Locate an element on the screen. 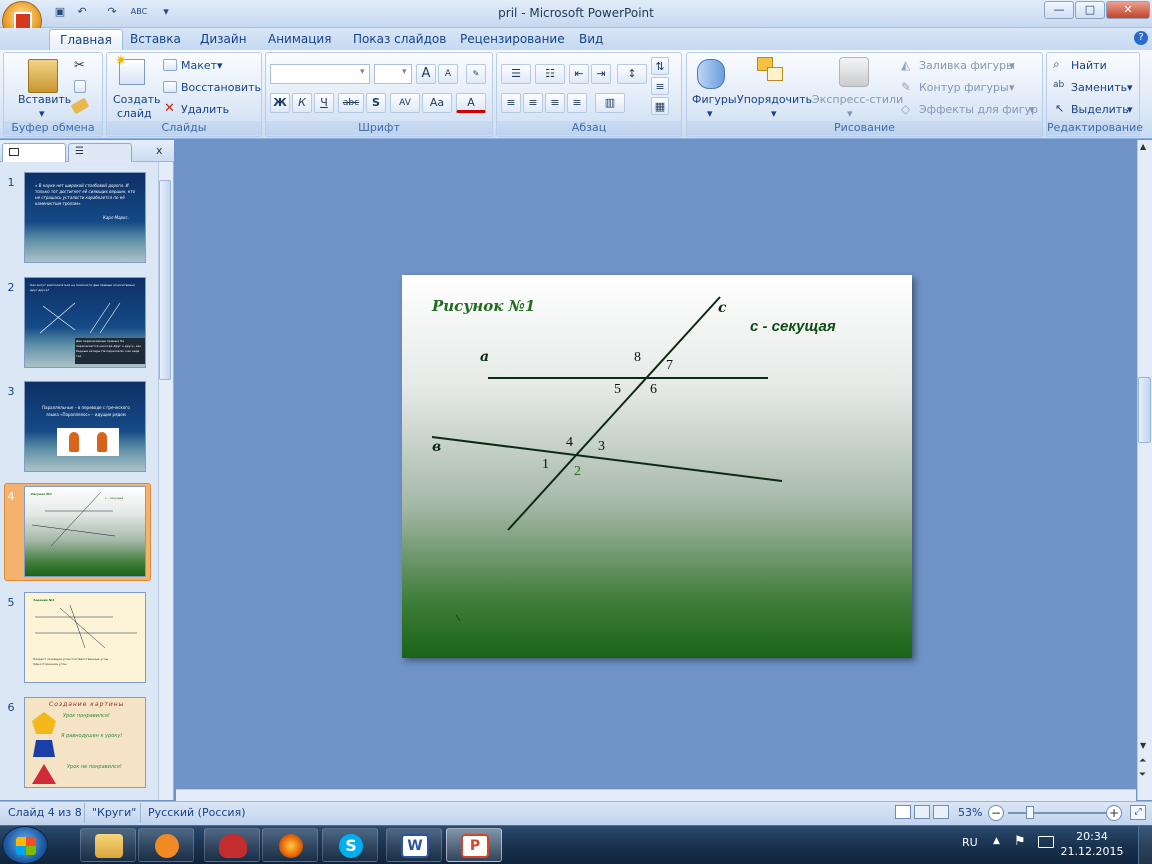 This screenshot has width=1152, height=864. quick-styles-button: Экспресс-стили is located at coordinates (857, 99).